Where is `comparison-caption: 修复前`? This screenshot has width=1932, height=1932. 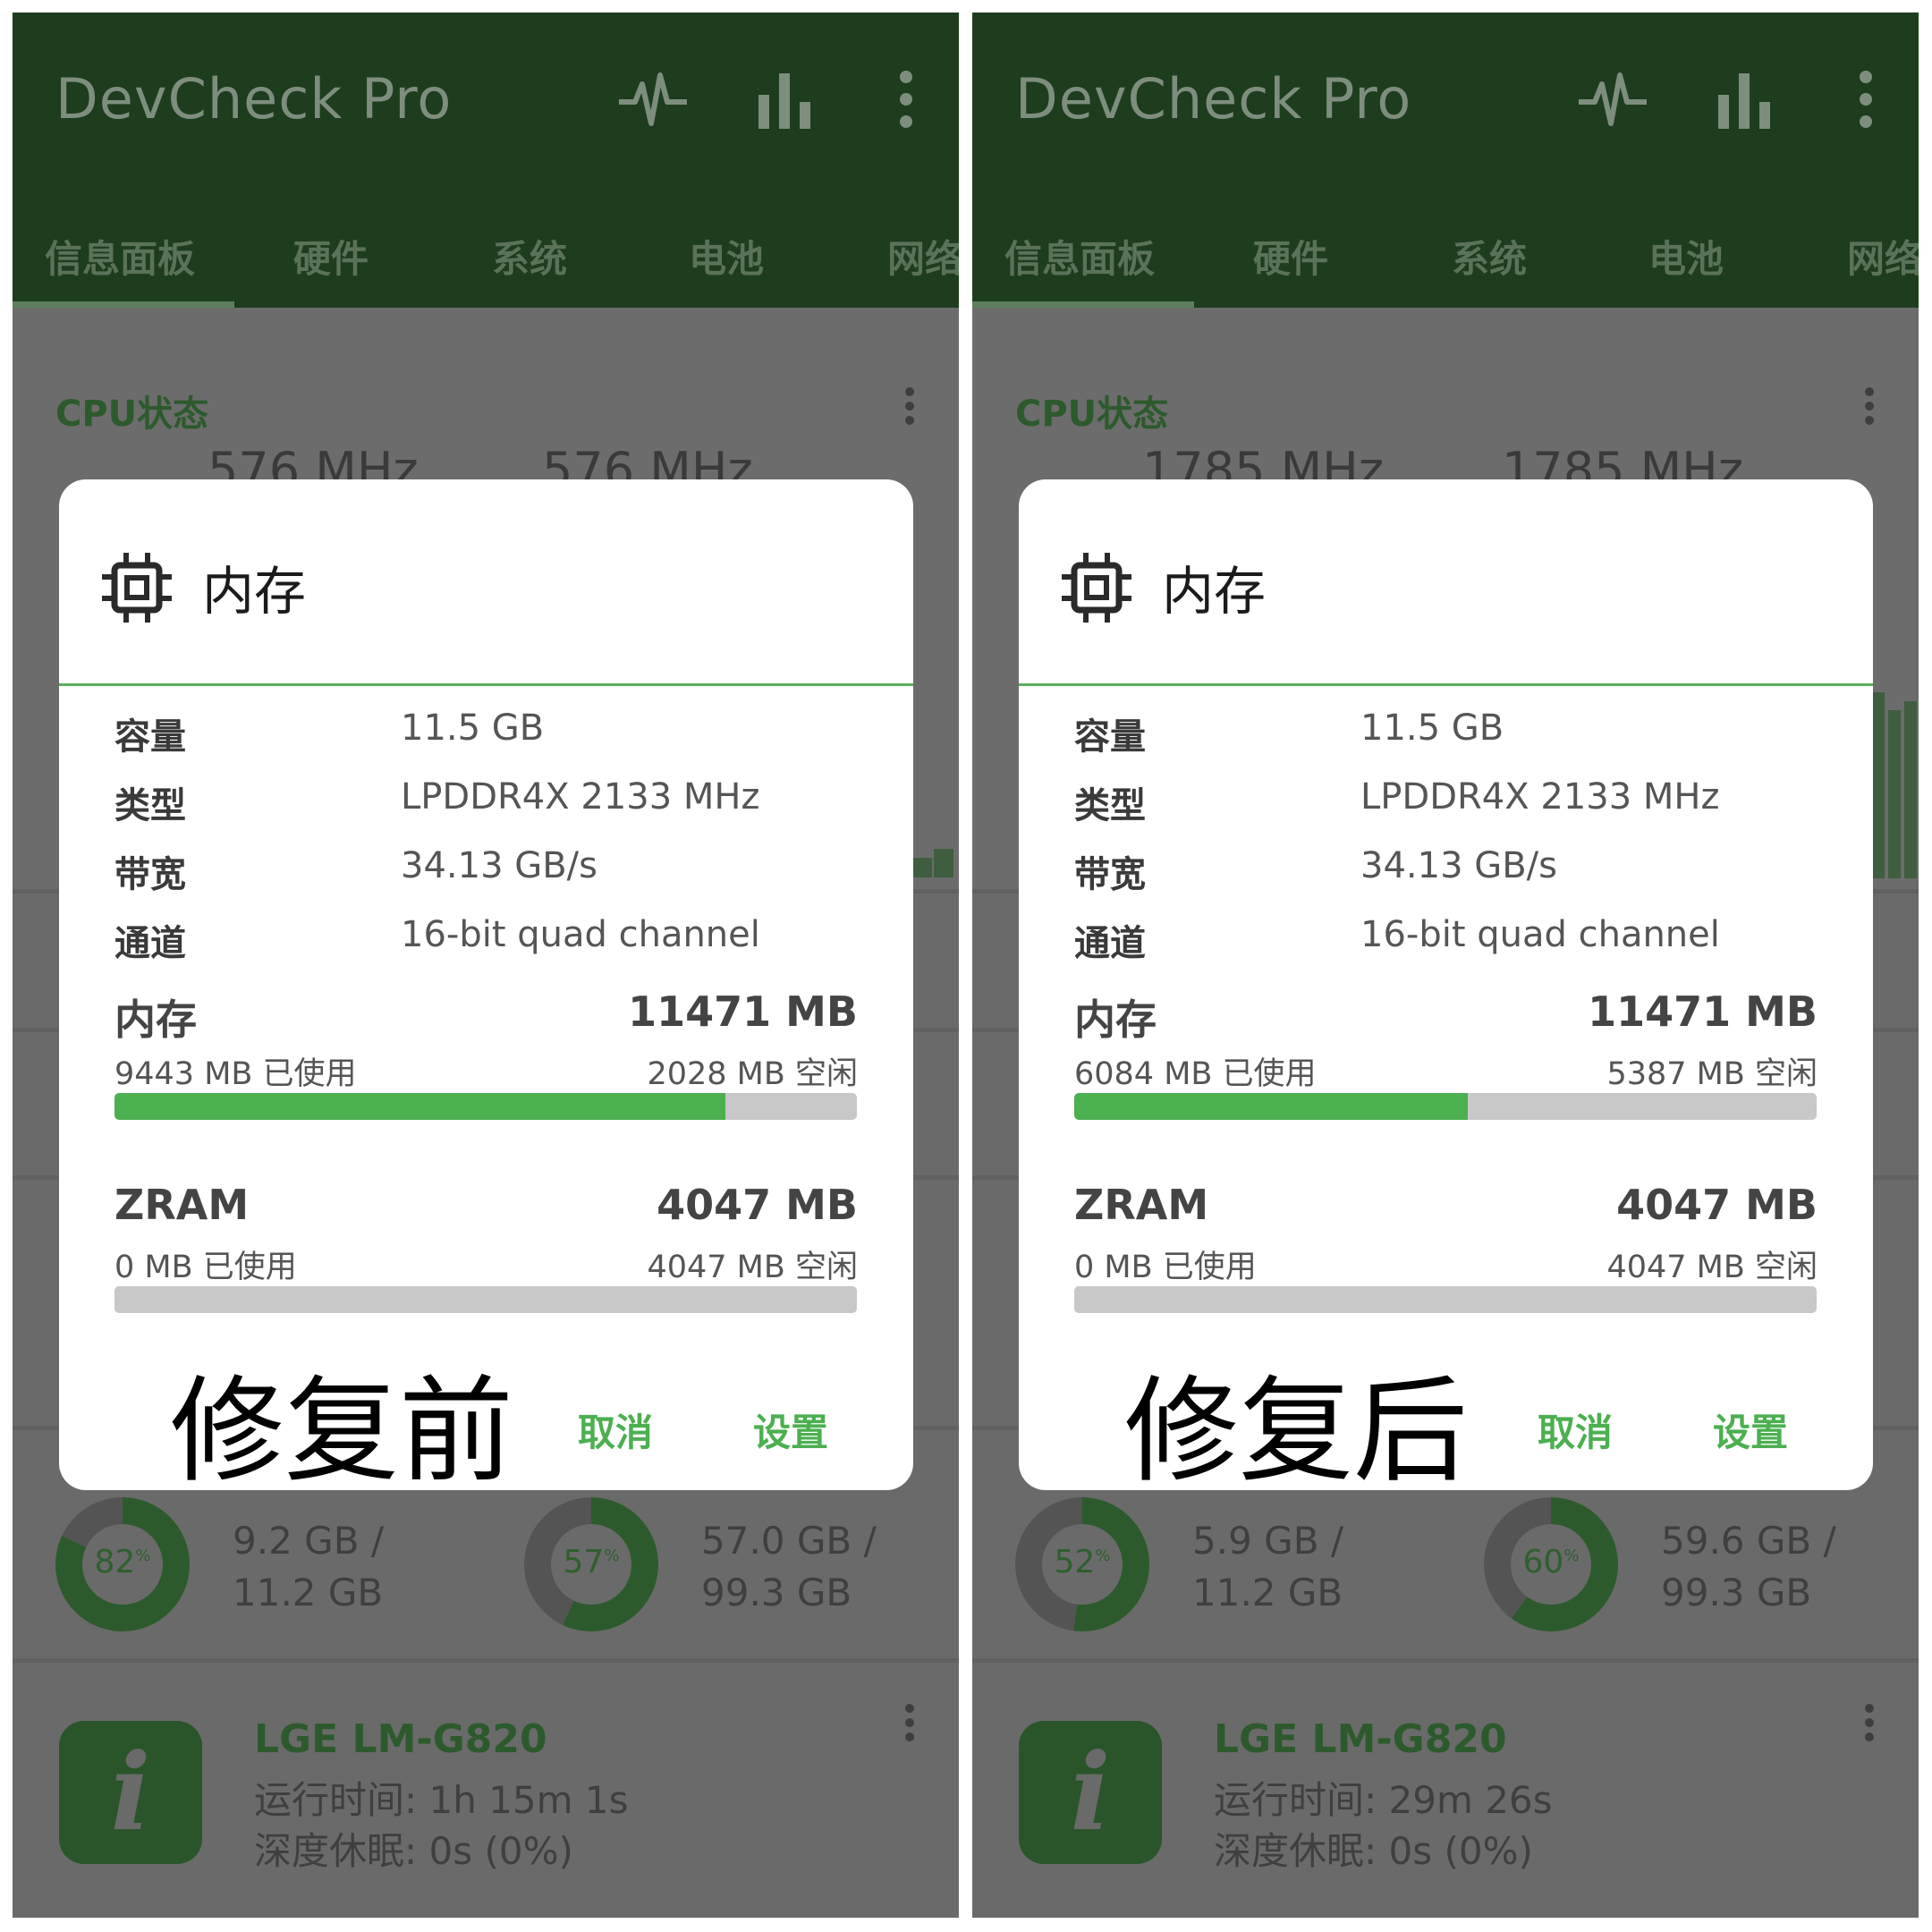 comparison-caption: 修复前 is located at coordinates (342, 1427).